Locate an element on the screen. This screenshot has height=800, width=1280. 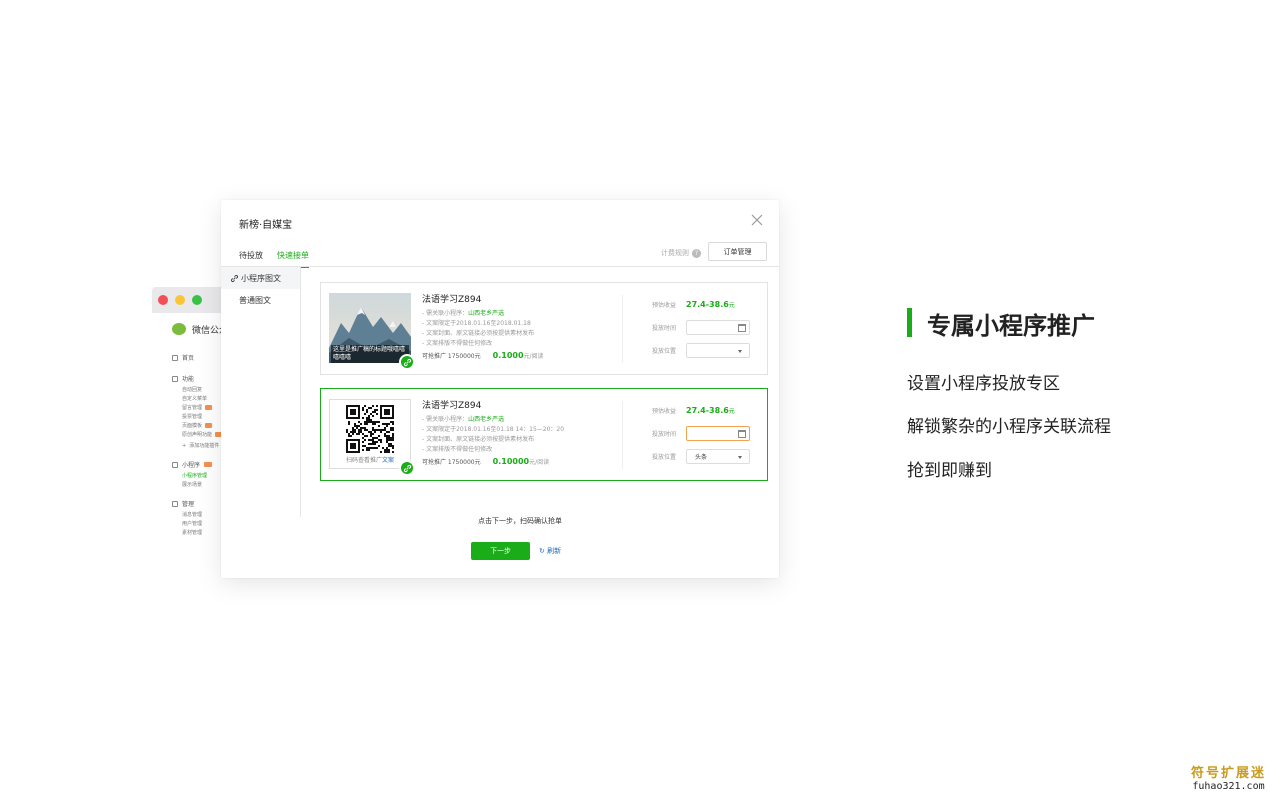
qr-caption-link: 文案 is located at coordinates (388, 460).